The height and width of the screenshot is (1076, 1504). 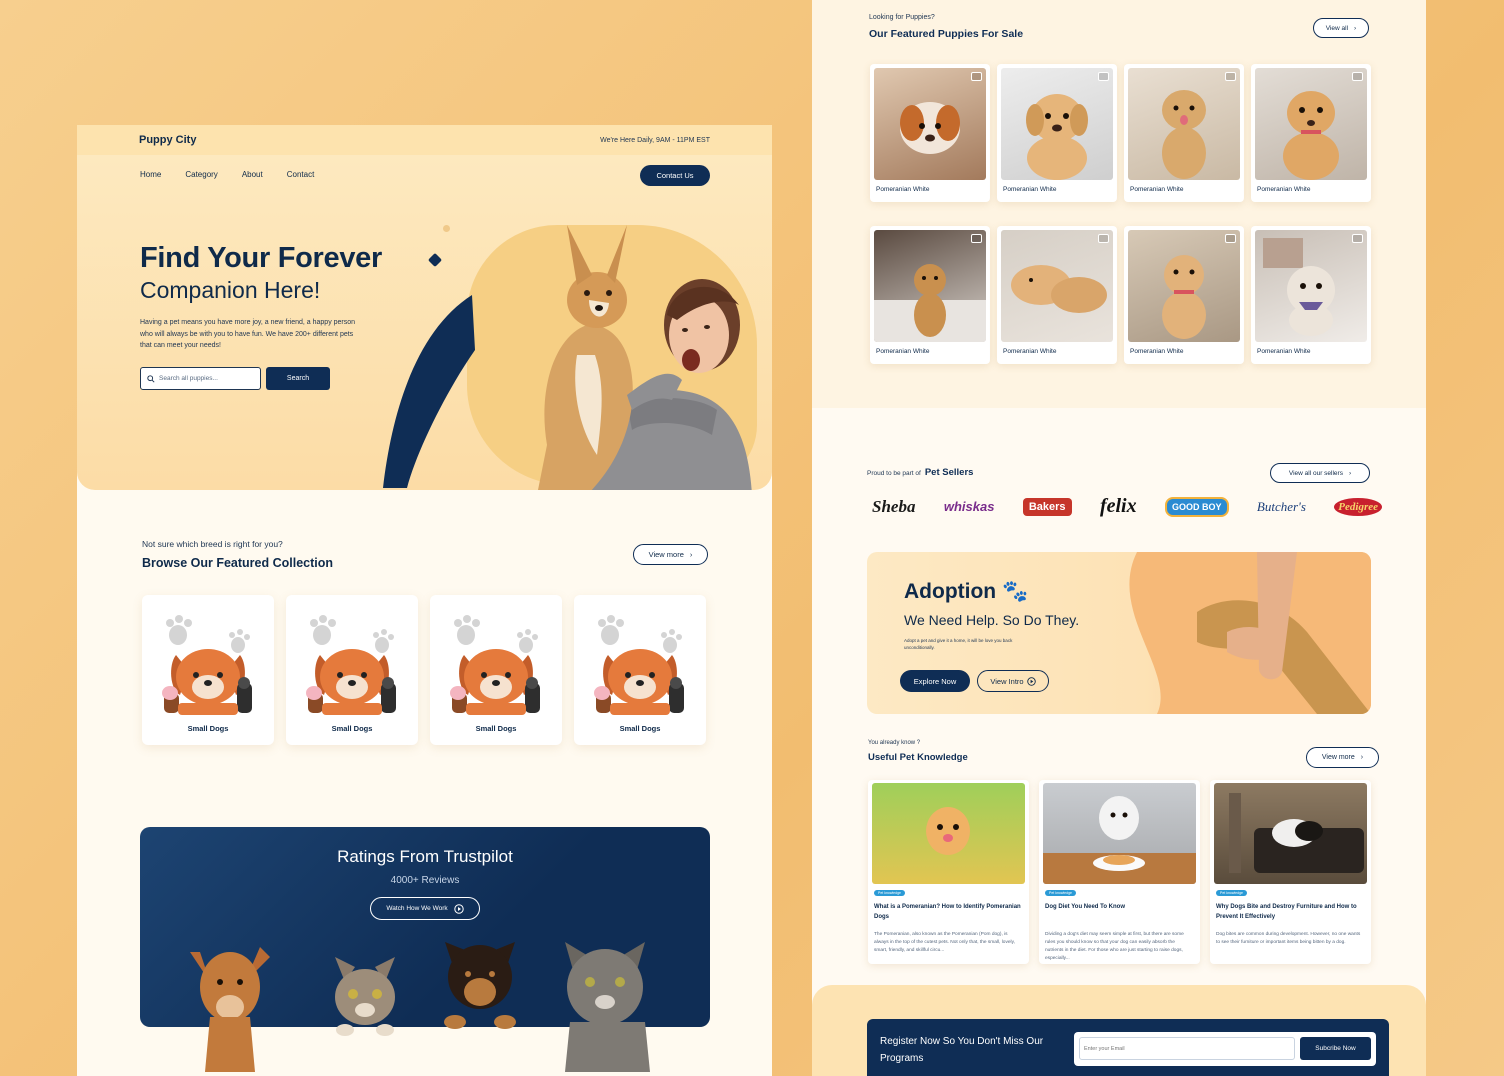 What do you see at coordinates (201, 174) in the screenshot?
I see `nav-category: Category` at bounding box center [201, 174].